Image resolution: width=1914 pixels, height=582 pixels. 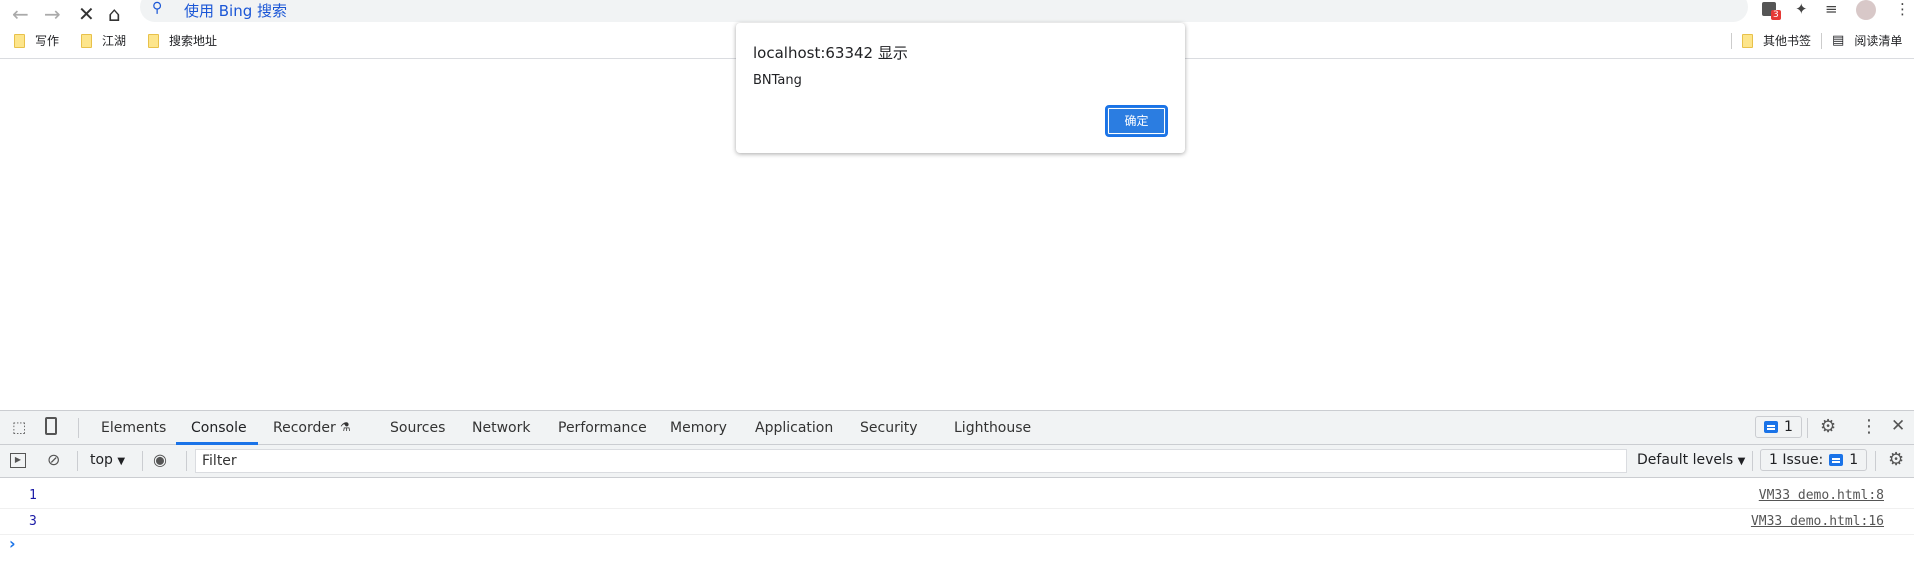 What do you see at coordinates (345, 427) in the screenshot?
I see `flask-icon: ⚗` at bounding box center [345, 427].